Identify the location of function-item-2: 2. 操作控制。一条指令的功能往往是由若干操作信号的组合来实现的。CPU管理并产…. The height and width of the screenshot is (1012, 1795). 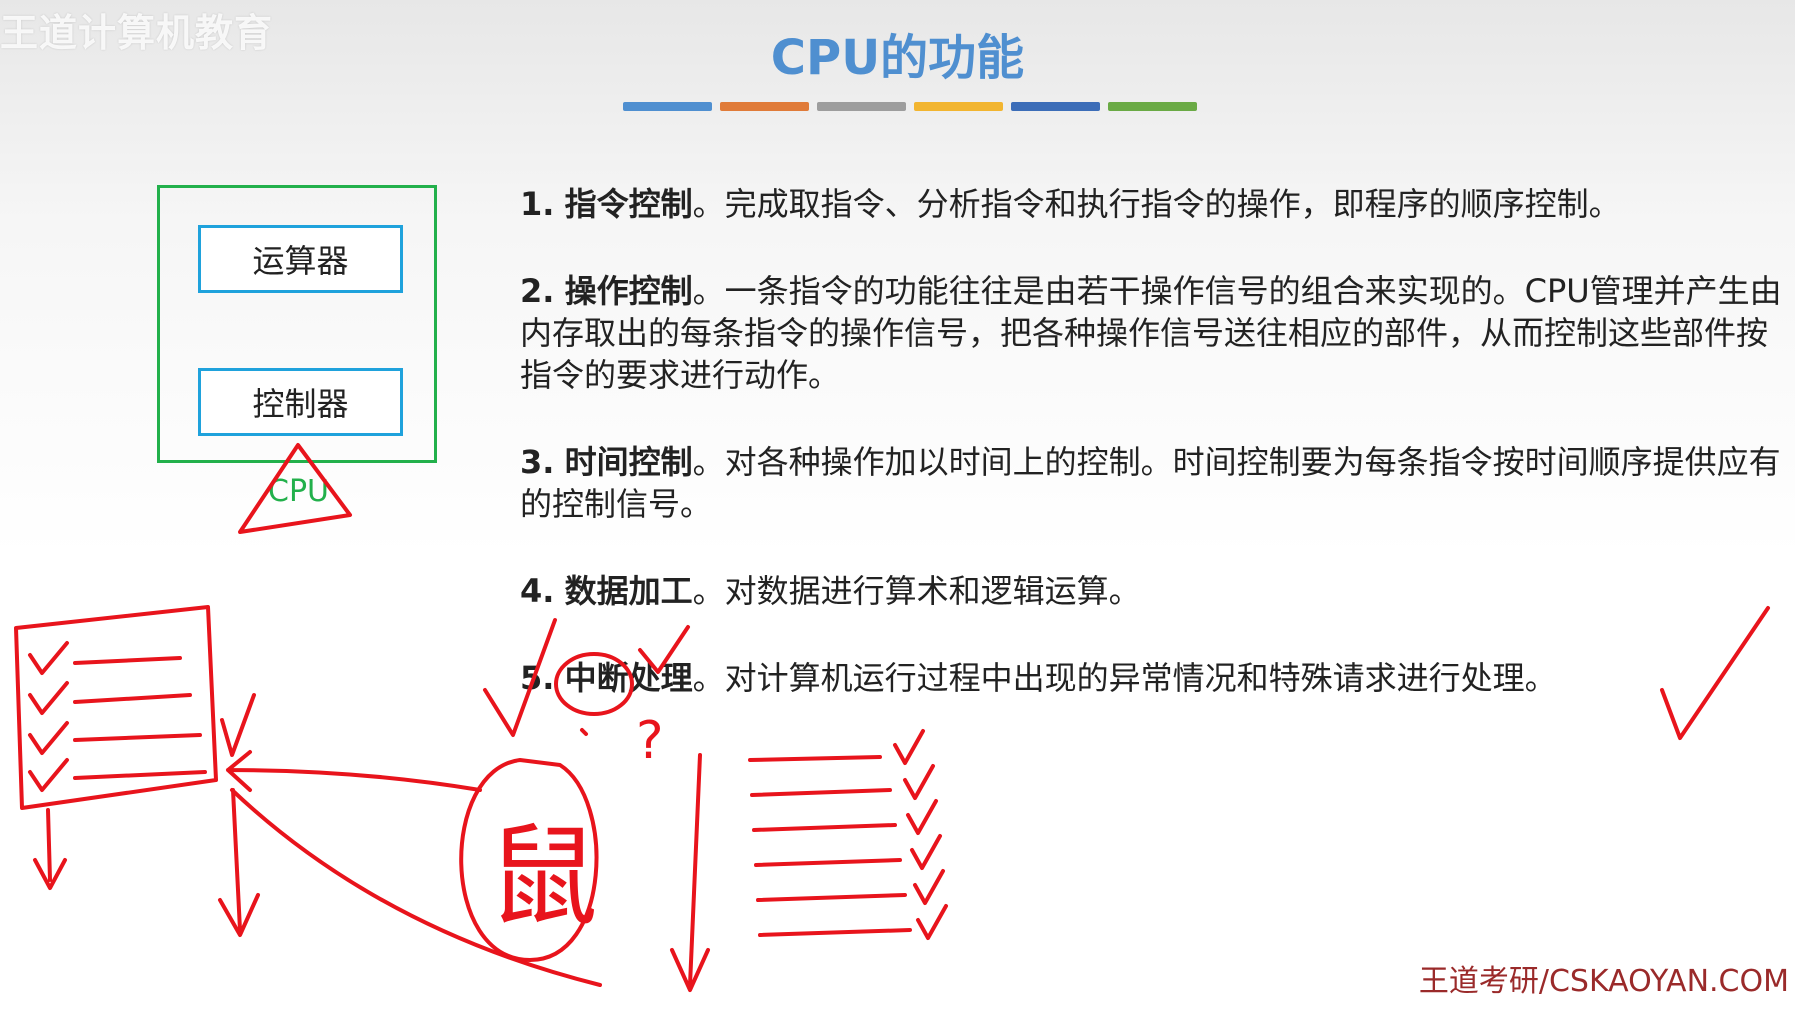
(1152, 333).